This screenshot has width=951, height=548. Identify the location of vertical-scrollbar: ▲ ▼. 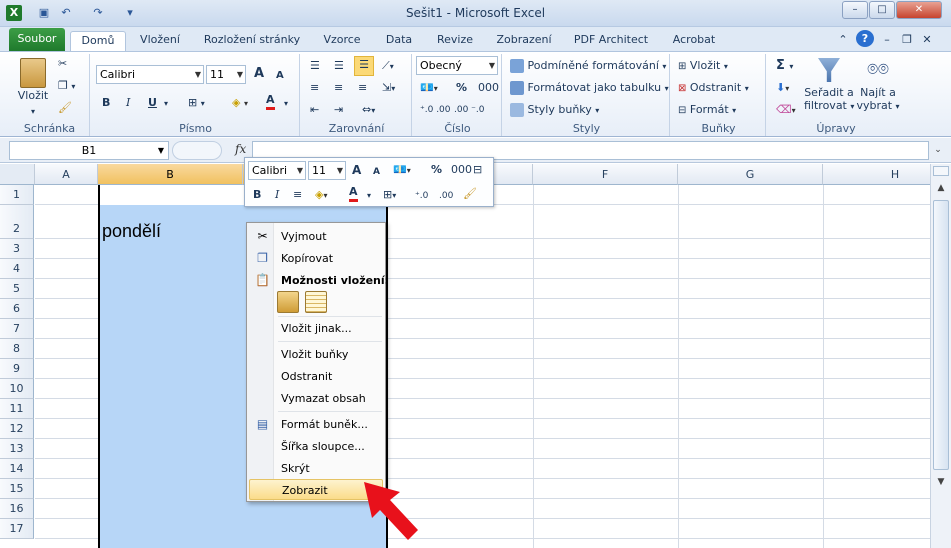
(940, 356).